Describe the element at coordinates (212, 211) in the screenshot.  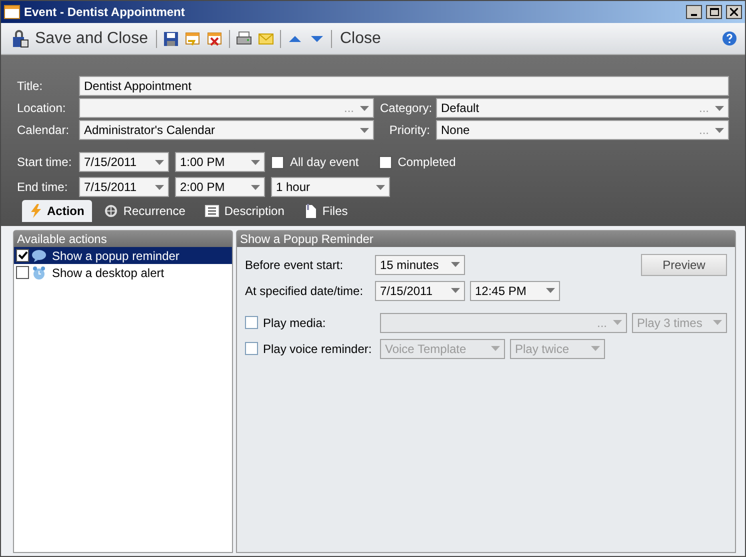
I see `text-lines-icon` at that location.